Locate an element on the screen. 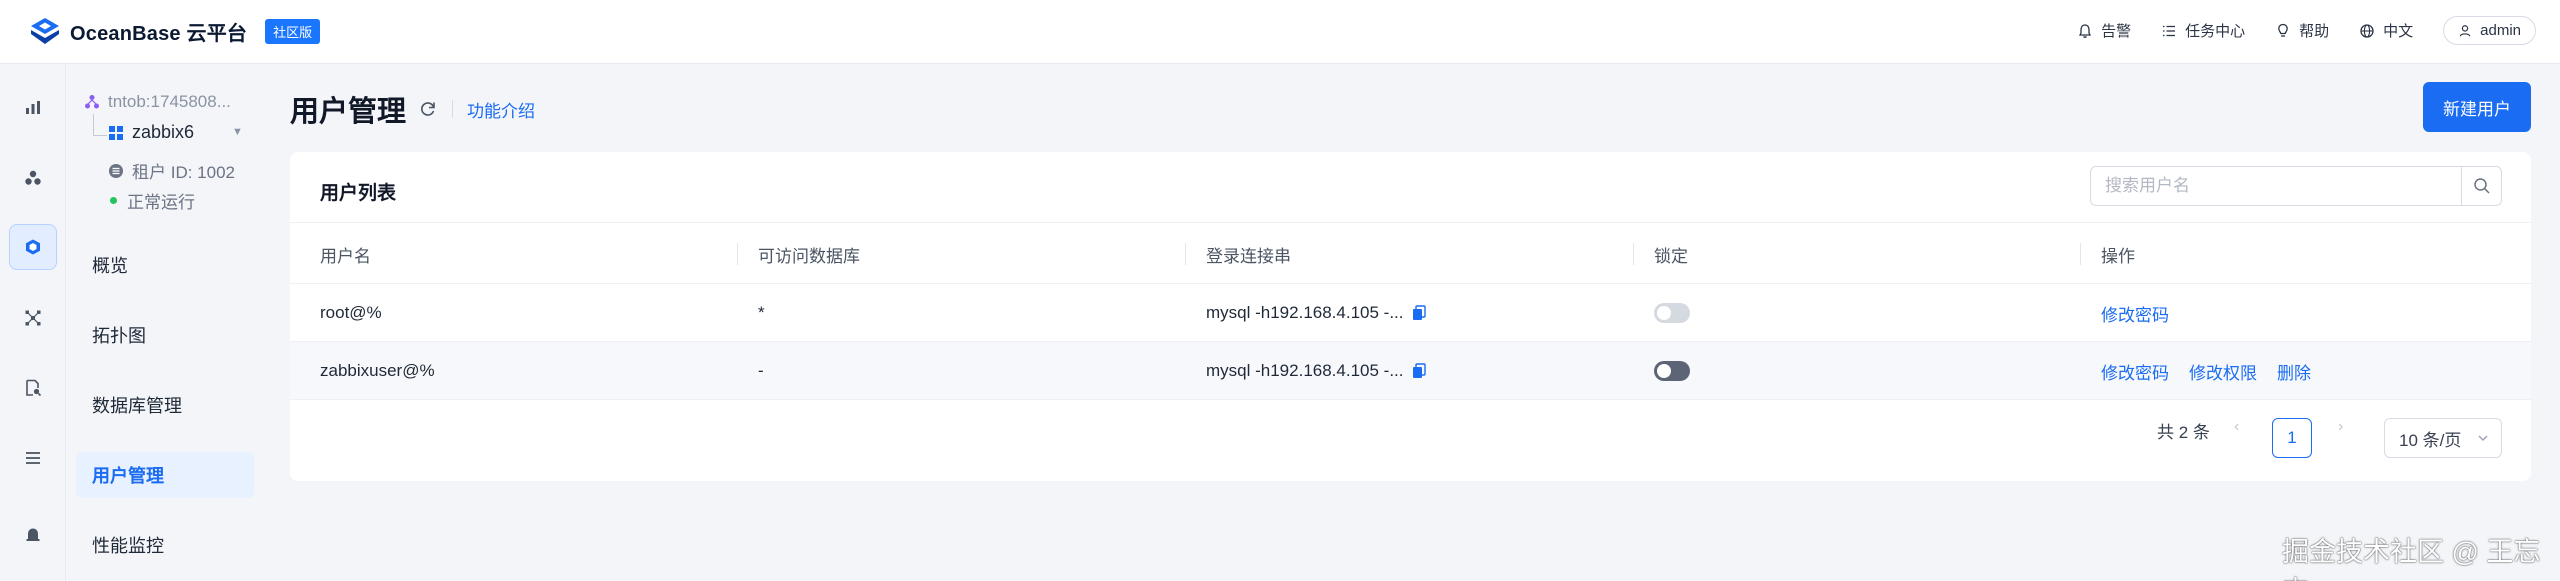  next-page-icon: › is located at coordinates (2340, 427).